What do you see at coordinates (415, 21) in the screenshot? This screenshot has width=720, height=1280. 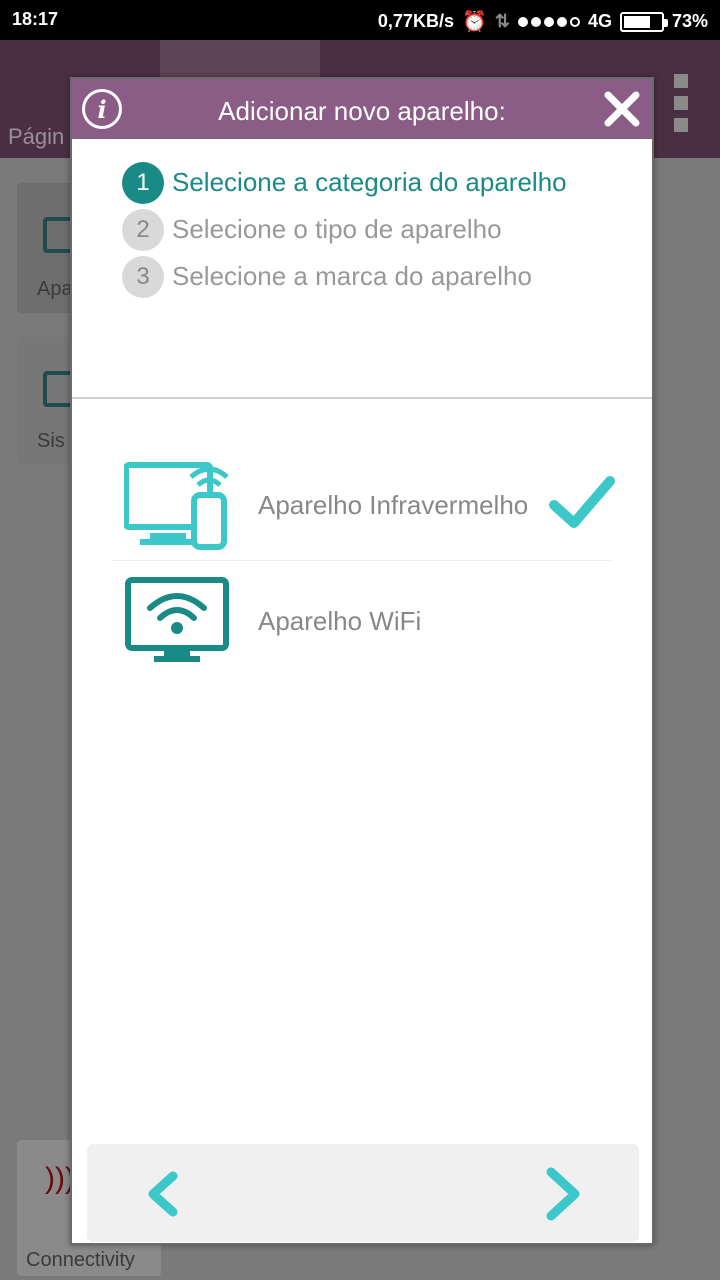 I see `network-speed: 0,77KB/s` at bounding box center [415, 21].